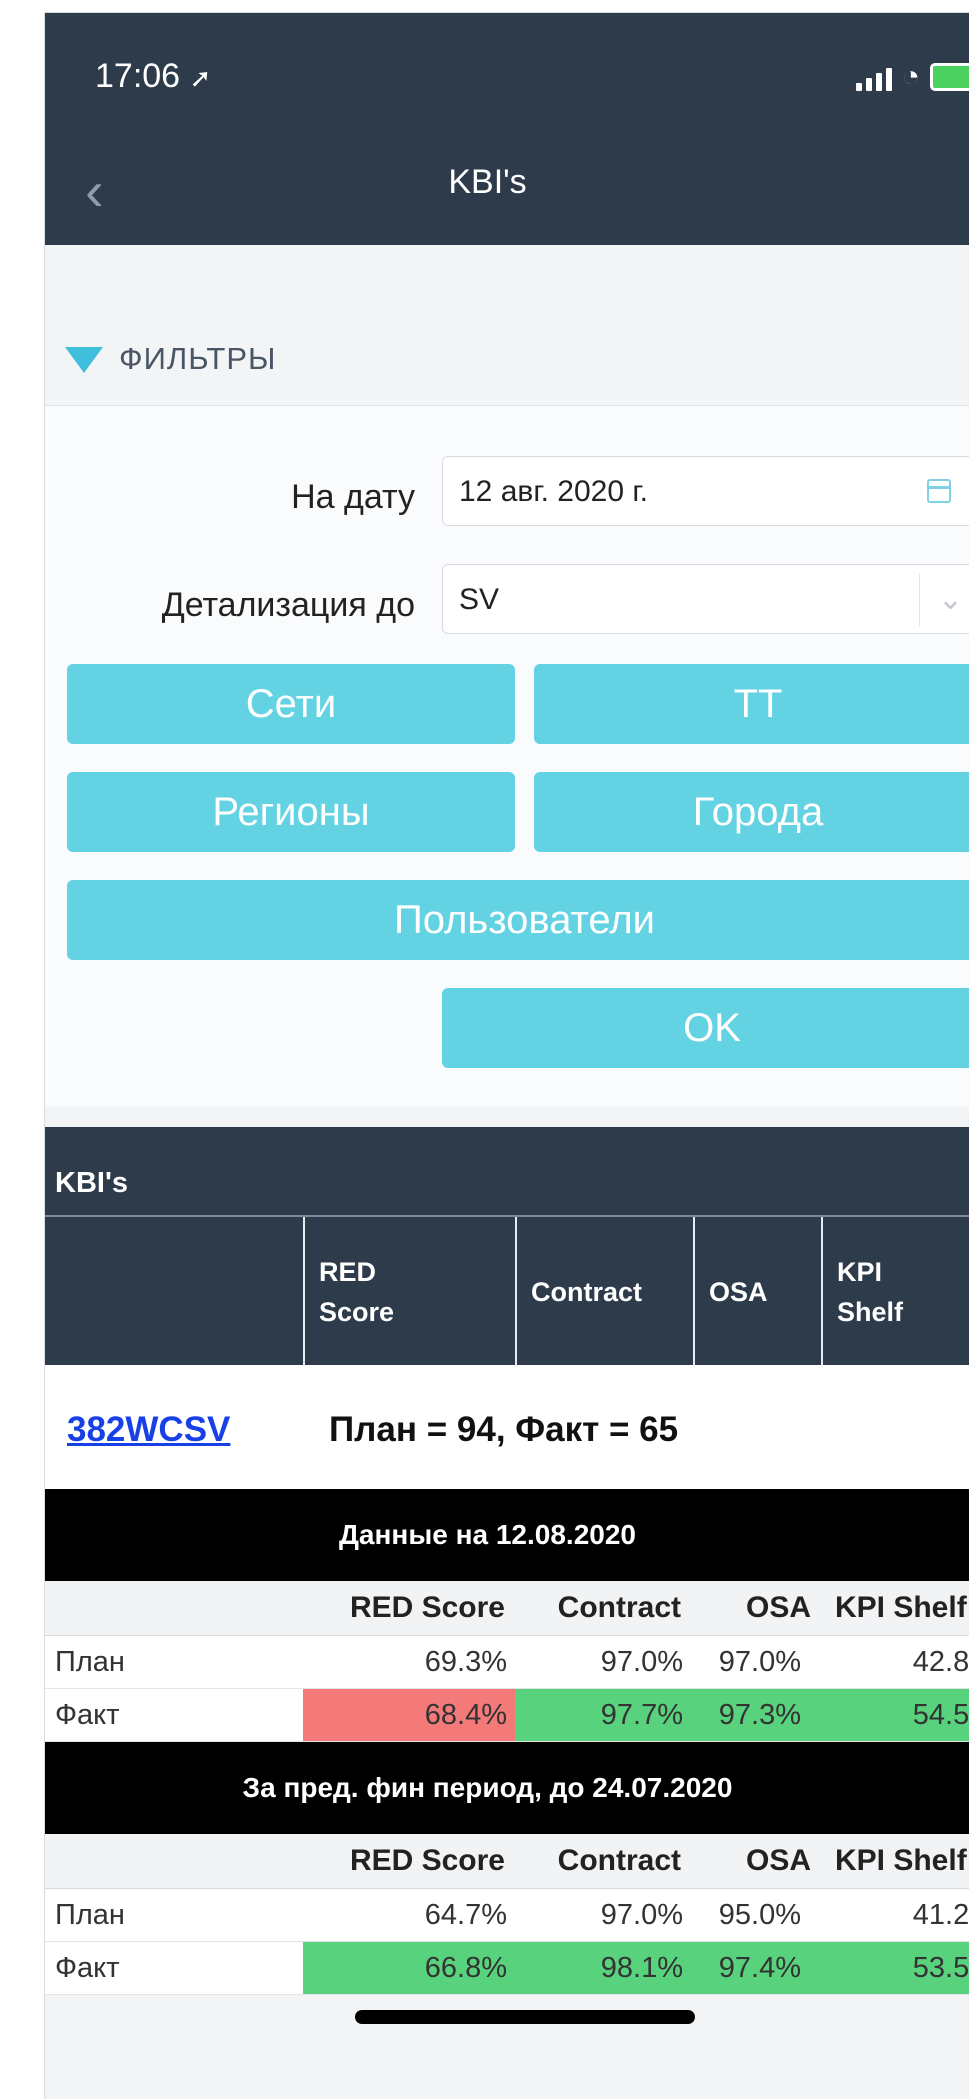  What do you see at coordinates (507, 1608) in the screenshot?
I see `table-1-header: RED Score Contract OSA KPI Shelf` at bounding box center [507, 1608].